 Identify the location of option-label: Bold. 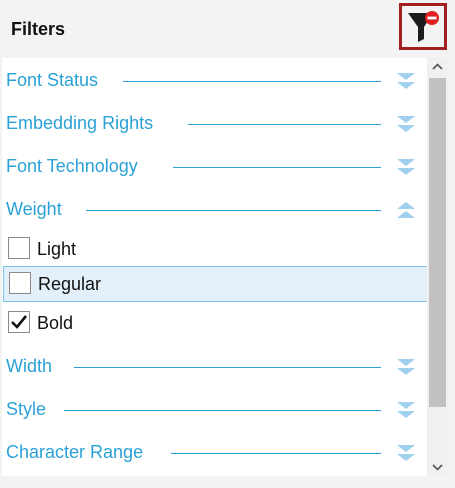
(55, 323).